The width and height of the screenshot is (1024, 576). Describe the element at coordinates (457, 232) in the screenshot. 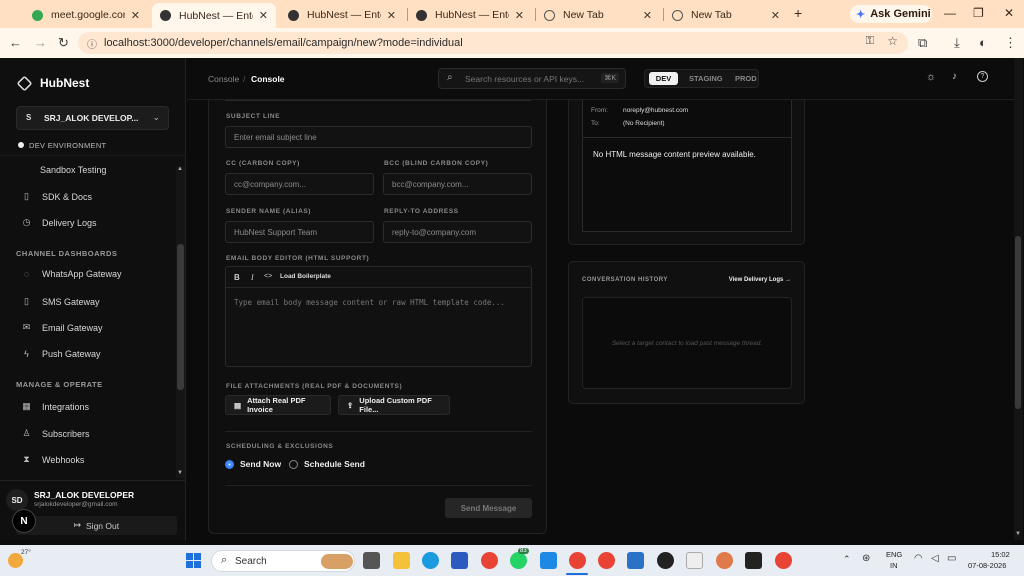

I see `reply-to-input: reply-to@company.com` at that location.